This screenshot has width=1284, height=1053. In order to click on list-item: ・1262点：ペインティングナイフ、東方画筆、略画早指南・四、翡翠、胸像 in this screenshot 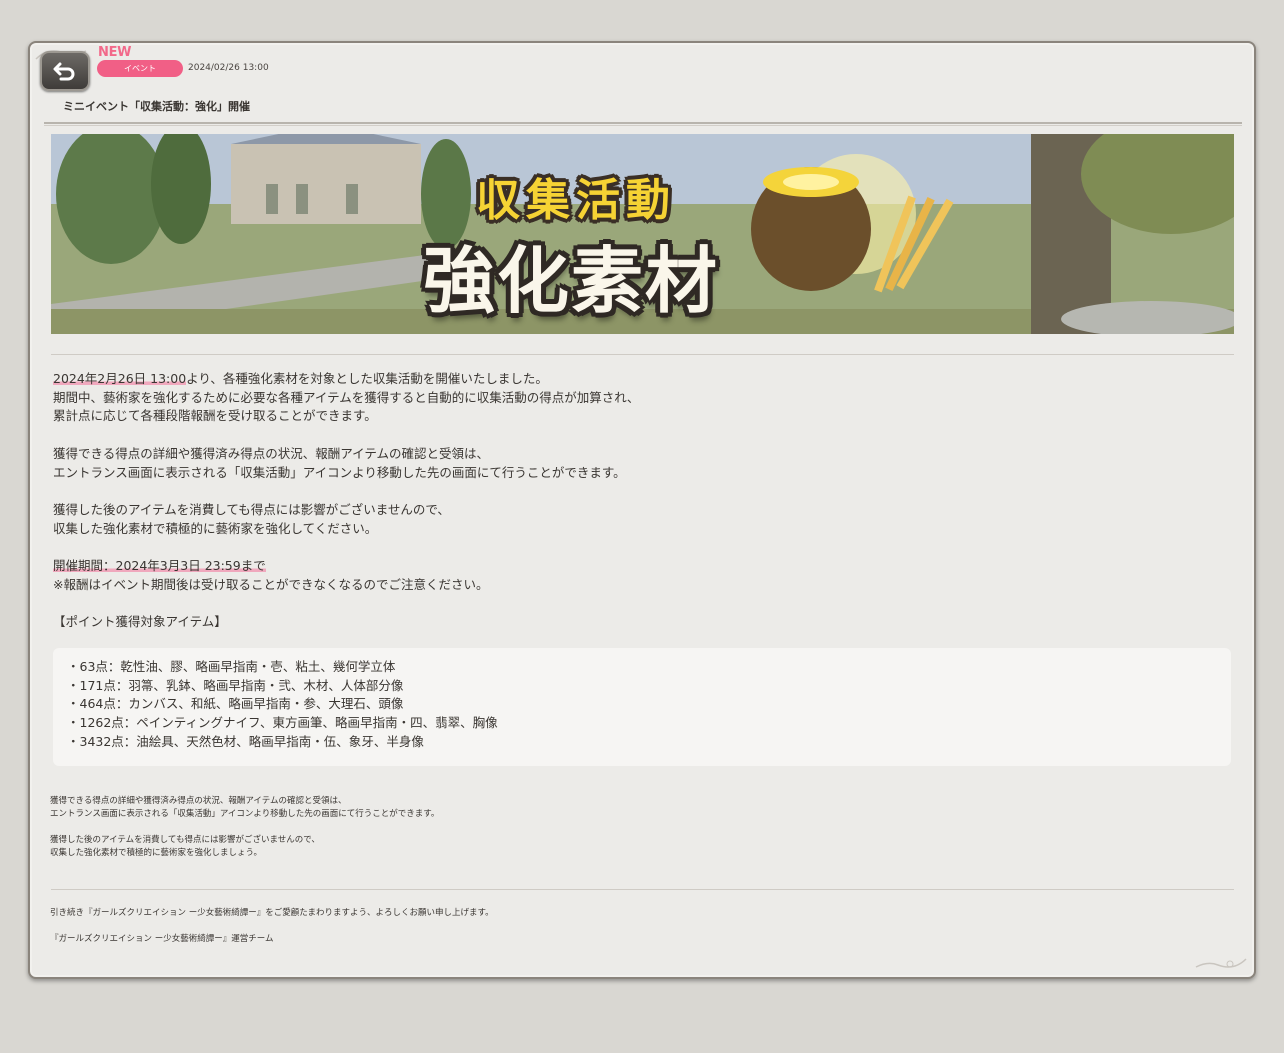, I will do `click(282, 723)`.